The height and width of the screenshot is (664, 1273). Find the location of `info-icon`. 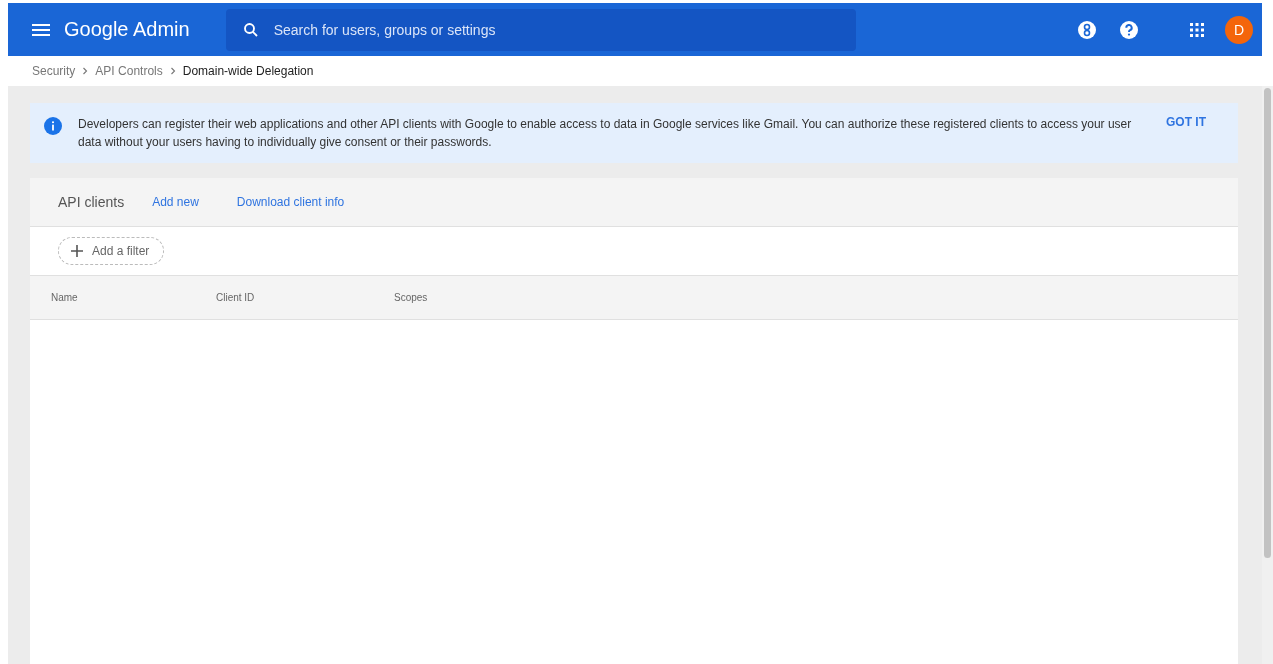

info-icon is located at coordinates (53, 126).